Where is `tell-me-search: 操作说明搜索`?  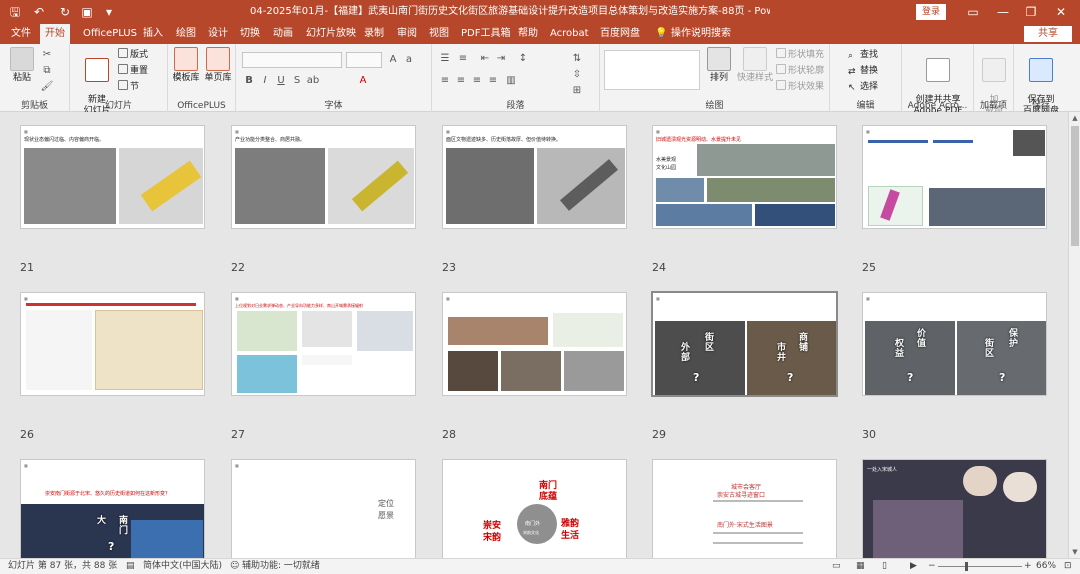
tell-me-search: 操作说明搜索 is located at coordinates (701, 34).